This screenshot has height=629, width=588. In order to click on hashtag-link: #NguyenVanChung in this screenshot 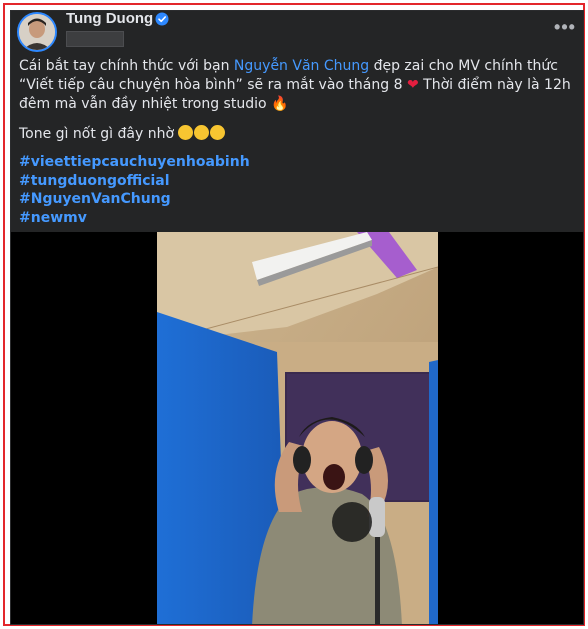, I will do `click(299, 199)`.